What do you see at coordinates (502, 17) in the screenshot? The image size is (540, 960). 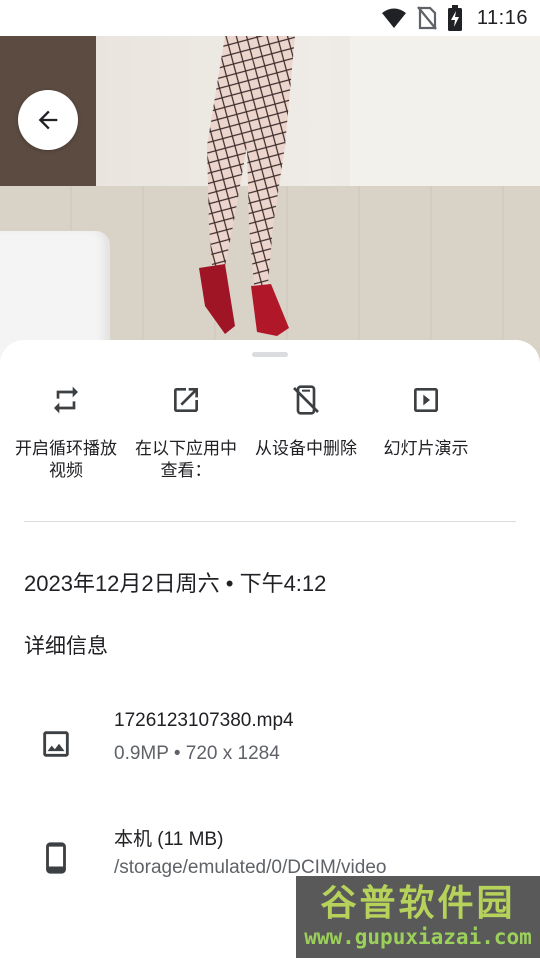 I see `status-time: 11:16` at bounding box center [502, 17].